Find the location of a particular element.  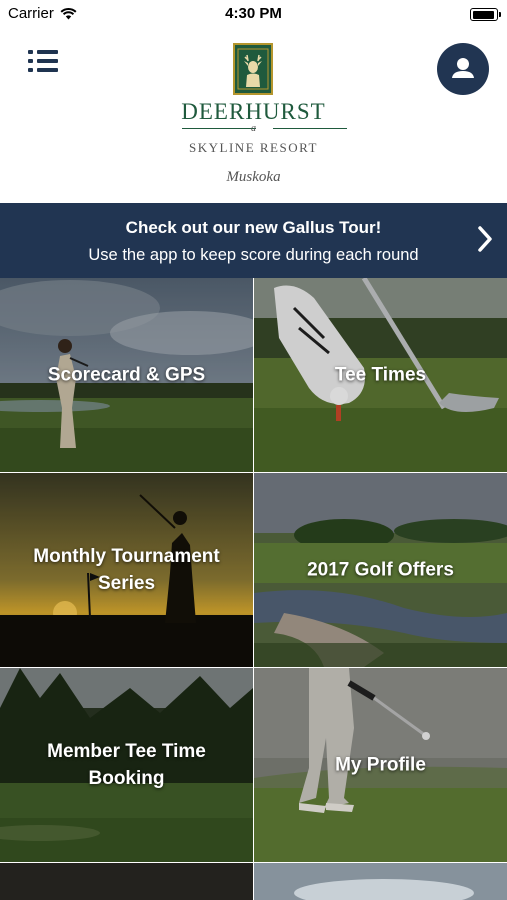

tile-my-profile: My Profile is located at coordinates (380, 765).